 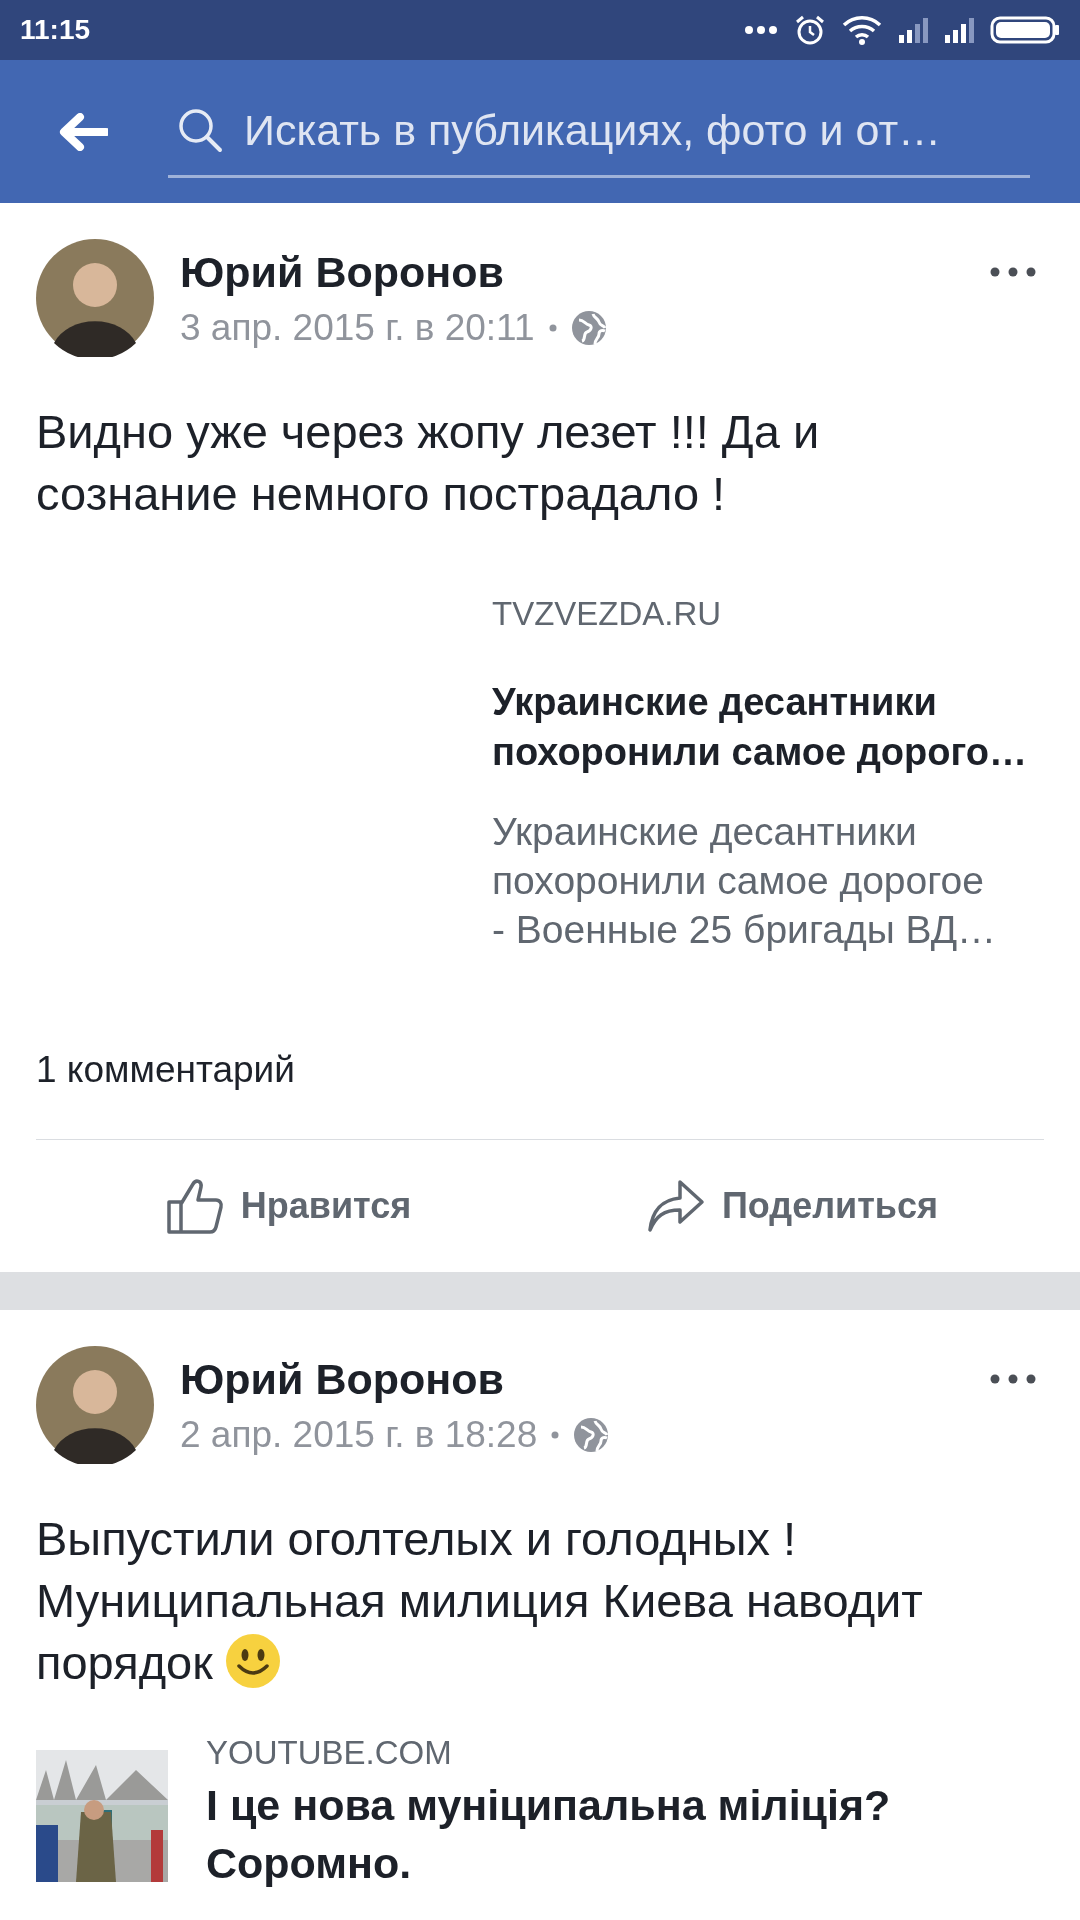 What do you see at coordinates (194, 1206) in the screenshot?
I see `thumbs-up-icon` at bounding box center [194, 1206].